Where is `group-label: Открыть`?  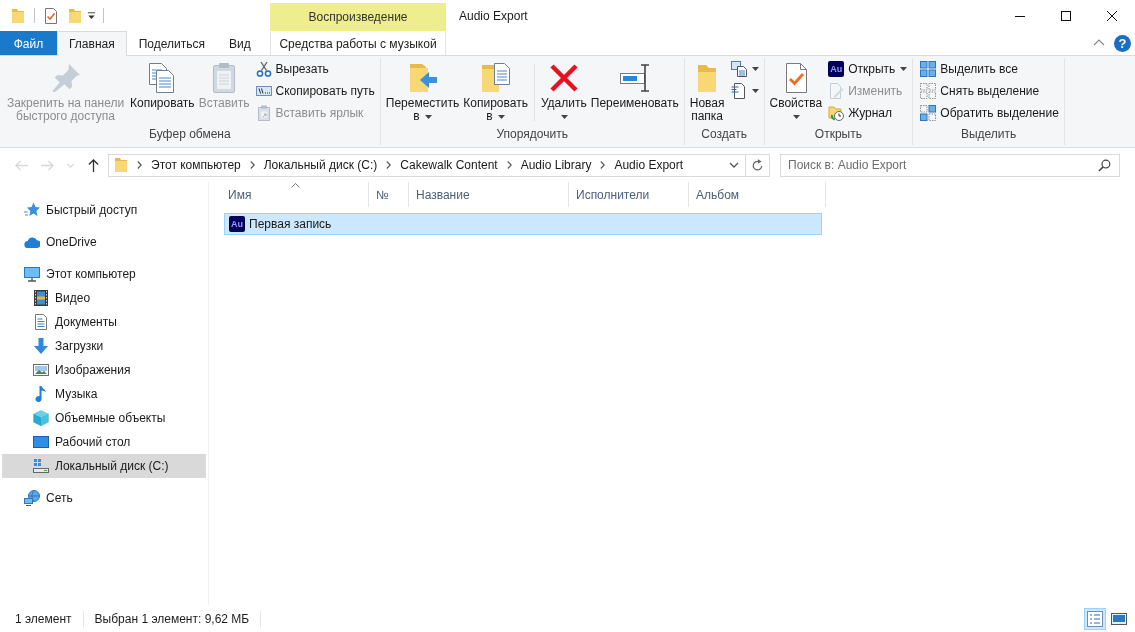
group-label: Открыть is located at coordinates (838, 135).